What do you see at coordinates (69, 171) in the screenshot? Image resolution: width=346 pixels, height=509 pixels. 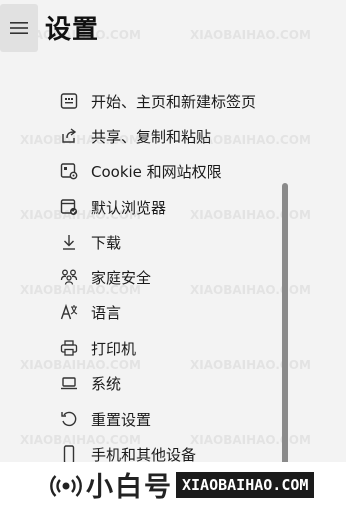 I see `cookie-permissions-icon` at bounding box center [69, 171].